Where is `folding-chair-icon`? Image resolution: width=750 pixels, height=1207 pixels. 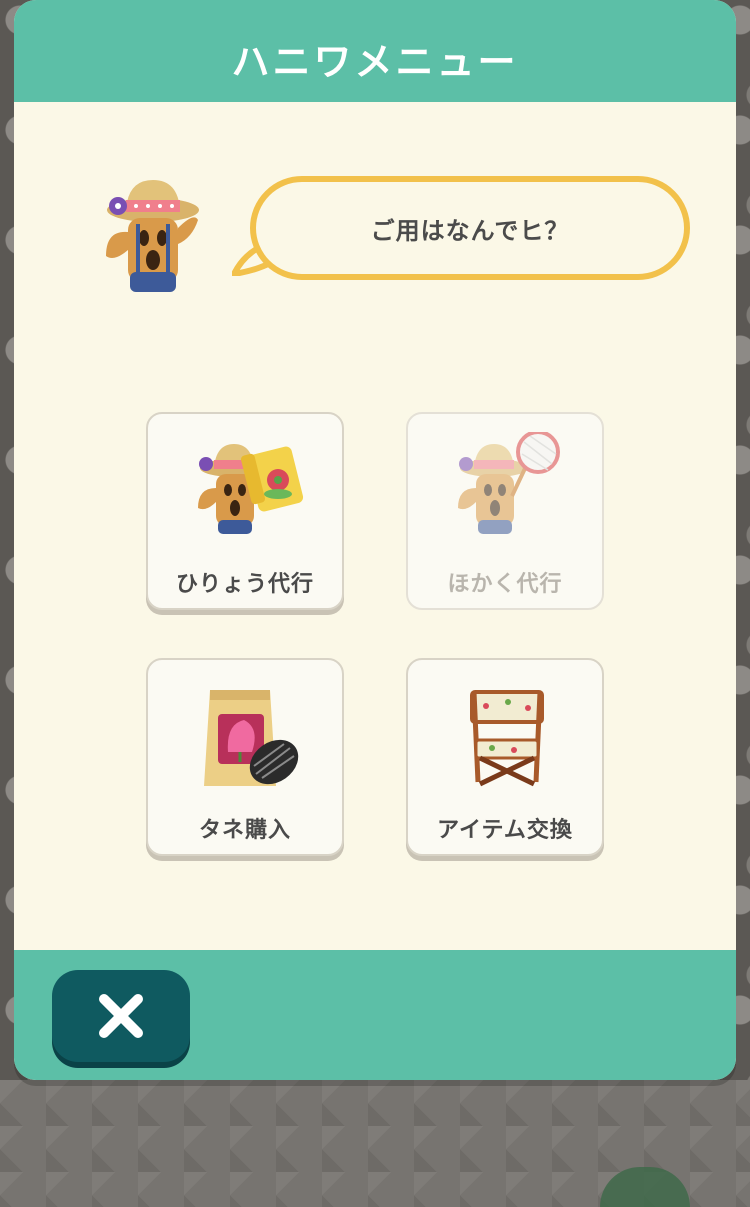
folding-chair-icon is located at coordinates (507, 738).